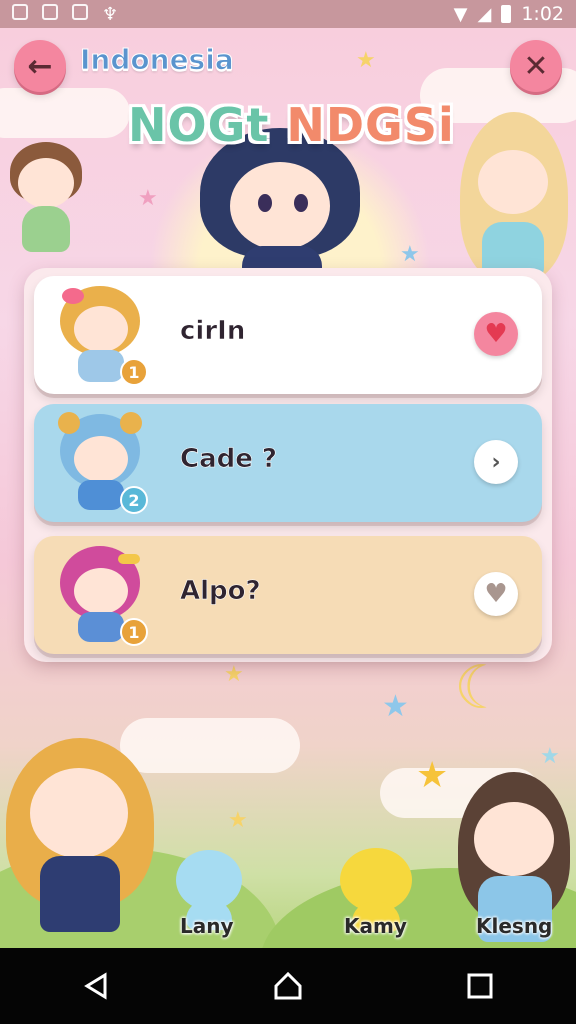 The width and height of the screenshot is (576, 1024). What do you see at coordinates (542, 14) in the screenshot?
I see `status-time: 1:02` at bounding box center [542, 14].